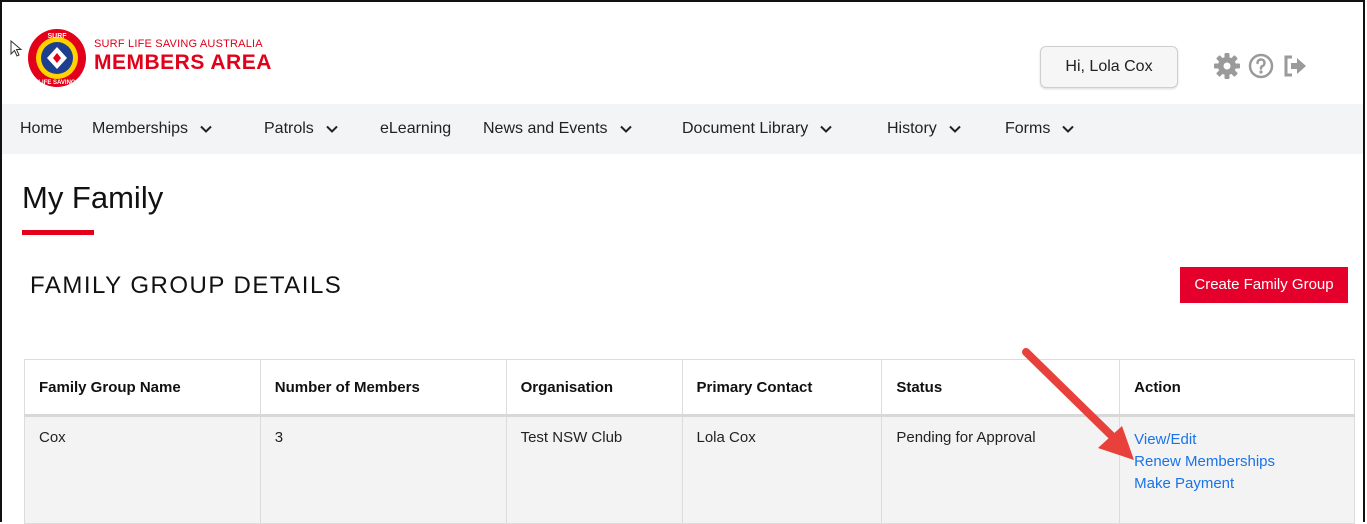 The height and width of the screenshot is (524, 1367). What do you see at coordinates (1261, 66) in the screenshot?
I see `help-circle-icon` at bounding box center [1261, 66].